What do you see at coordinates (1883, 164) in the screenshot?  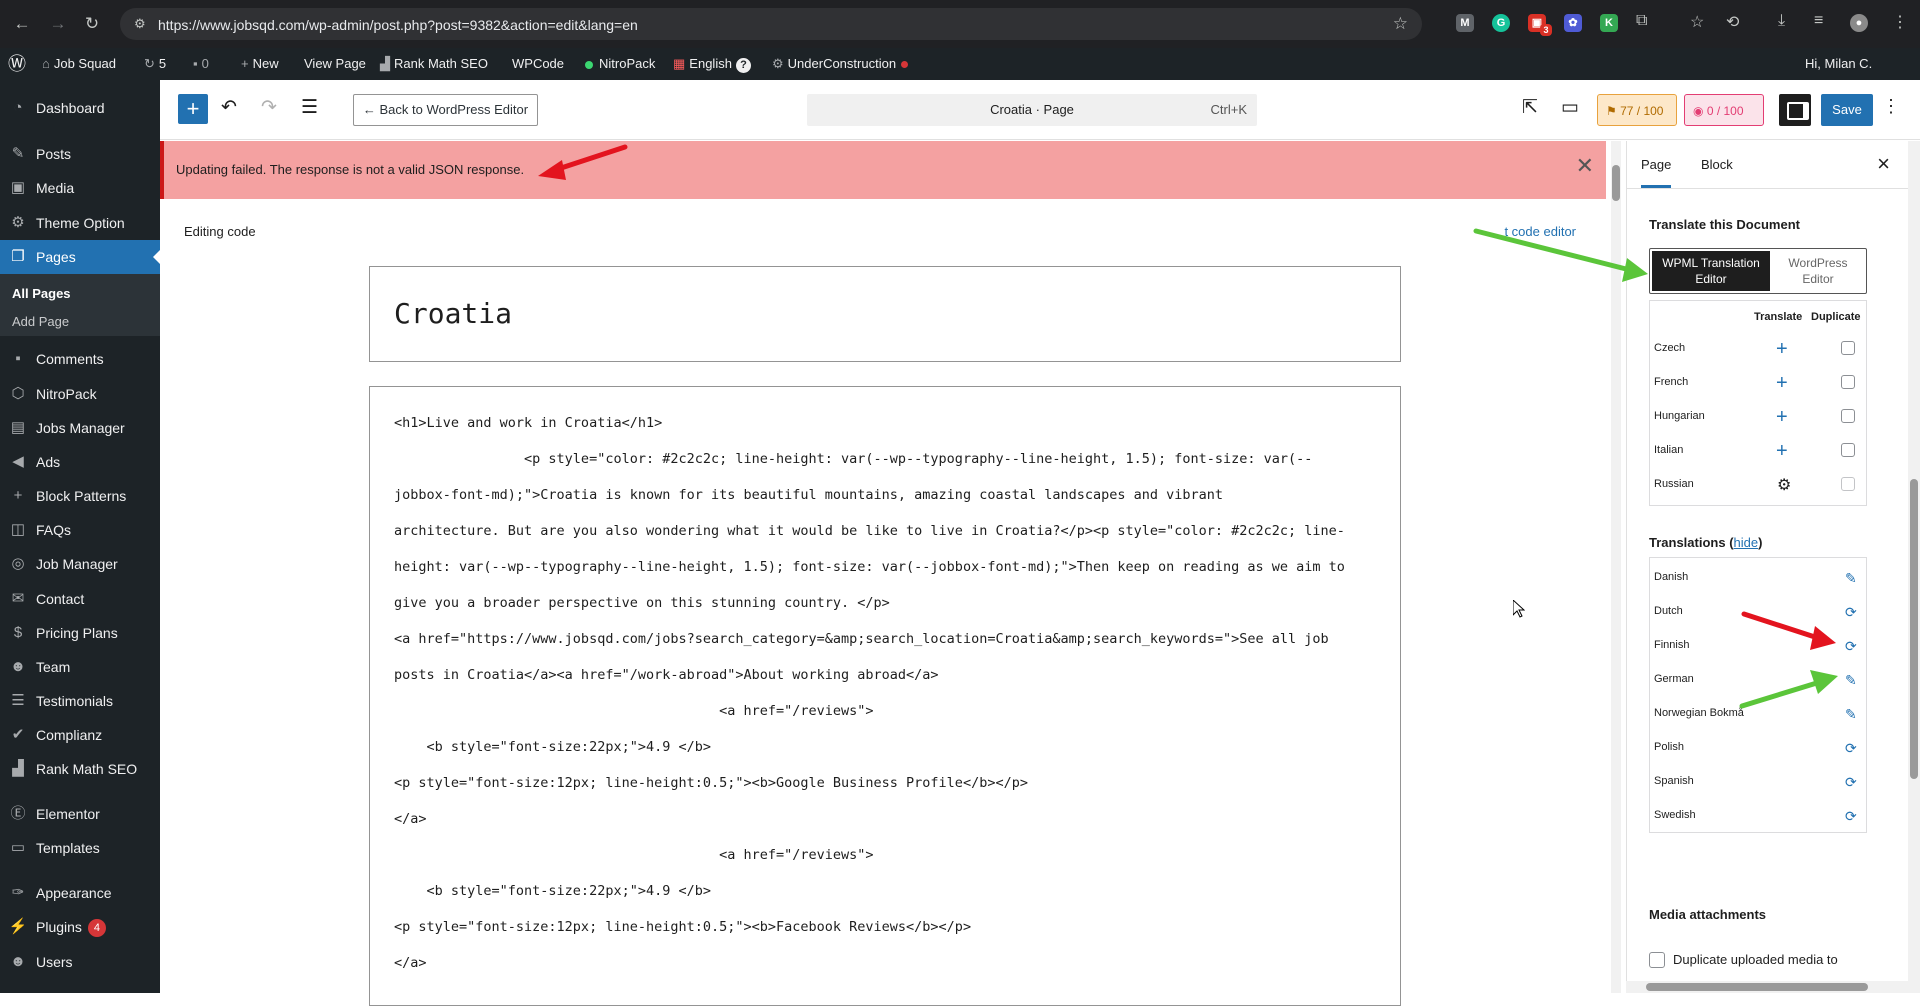 I see `close-icon: ×` at bounding box center [1883, 164].